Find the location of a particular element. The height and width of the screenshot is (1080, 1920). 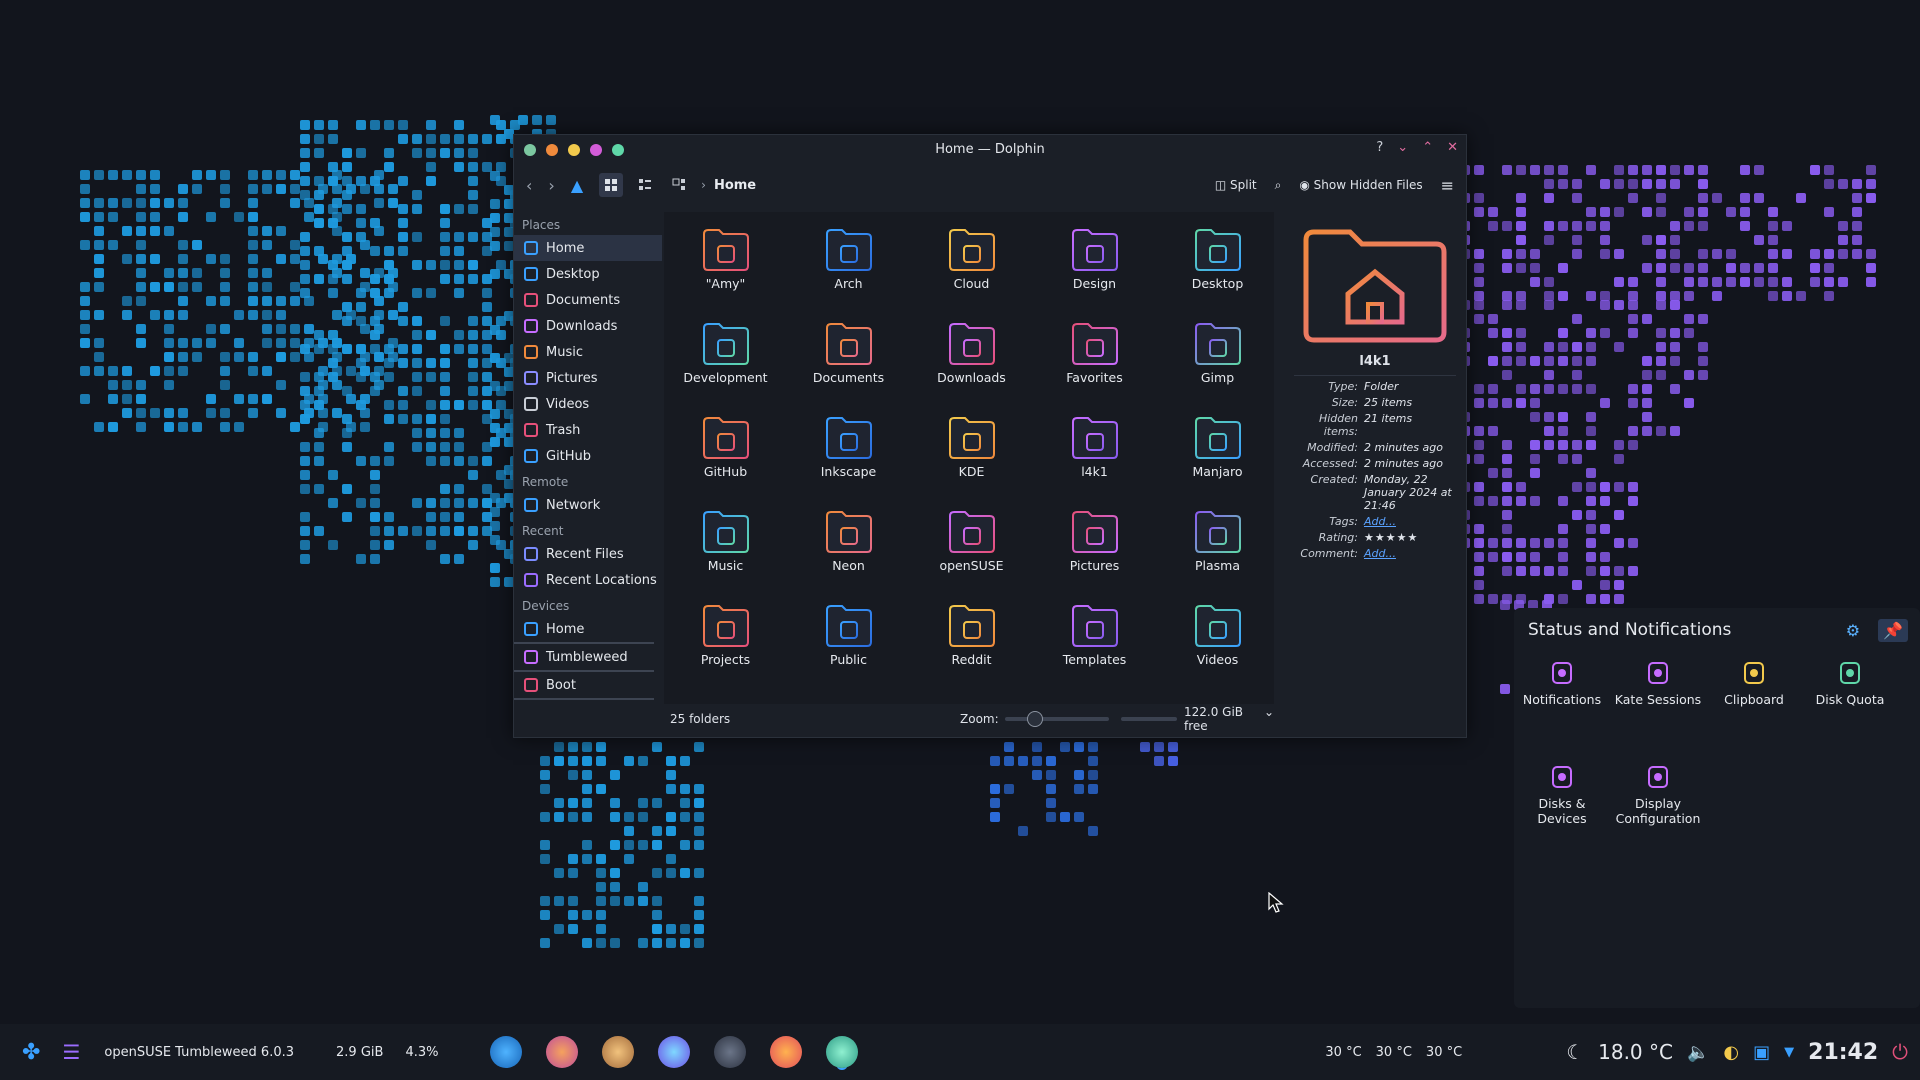

zoom-slider is located at coordinates (1056, 719).